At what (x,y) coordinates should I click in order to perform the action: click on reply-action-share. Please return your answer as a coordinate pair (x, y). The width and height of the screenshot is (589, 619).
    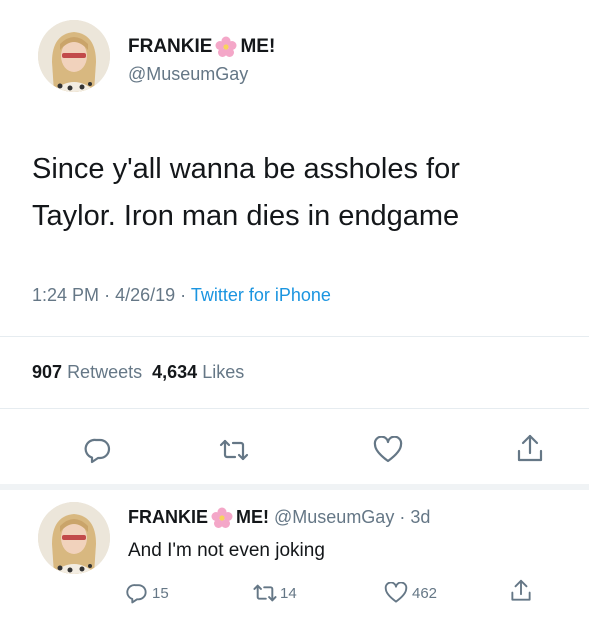
    Looking at the image, I should click on (521, 591).